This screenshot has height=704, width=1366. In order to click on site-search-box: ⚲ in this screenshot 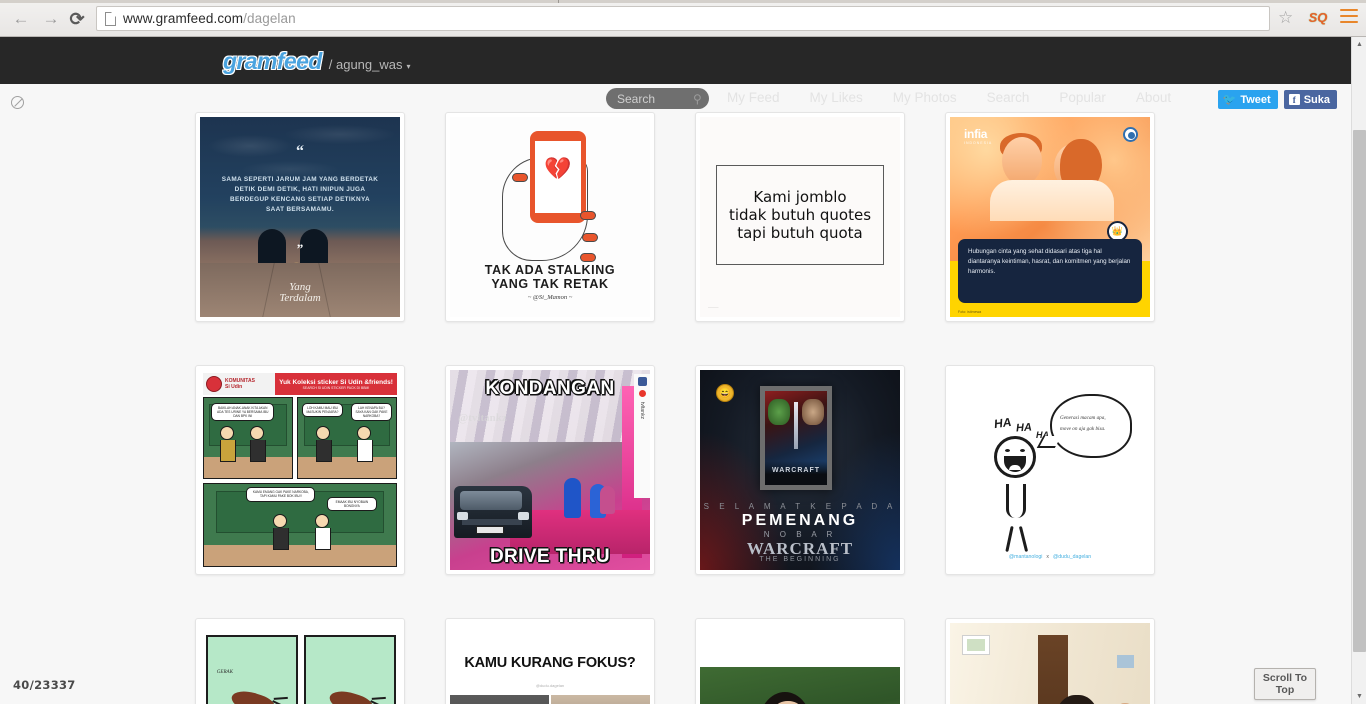, I will do `click(657, 98)`.